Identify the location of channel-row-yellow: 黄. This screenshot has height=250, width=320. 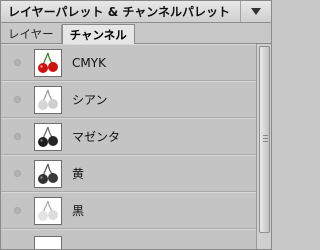
(129, 173).